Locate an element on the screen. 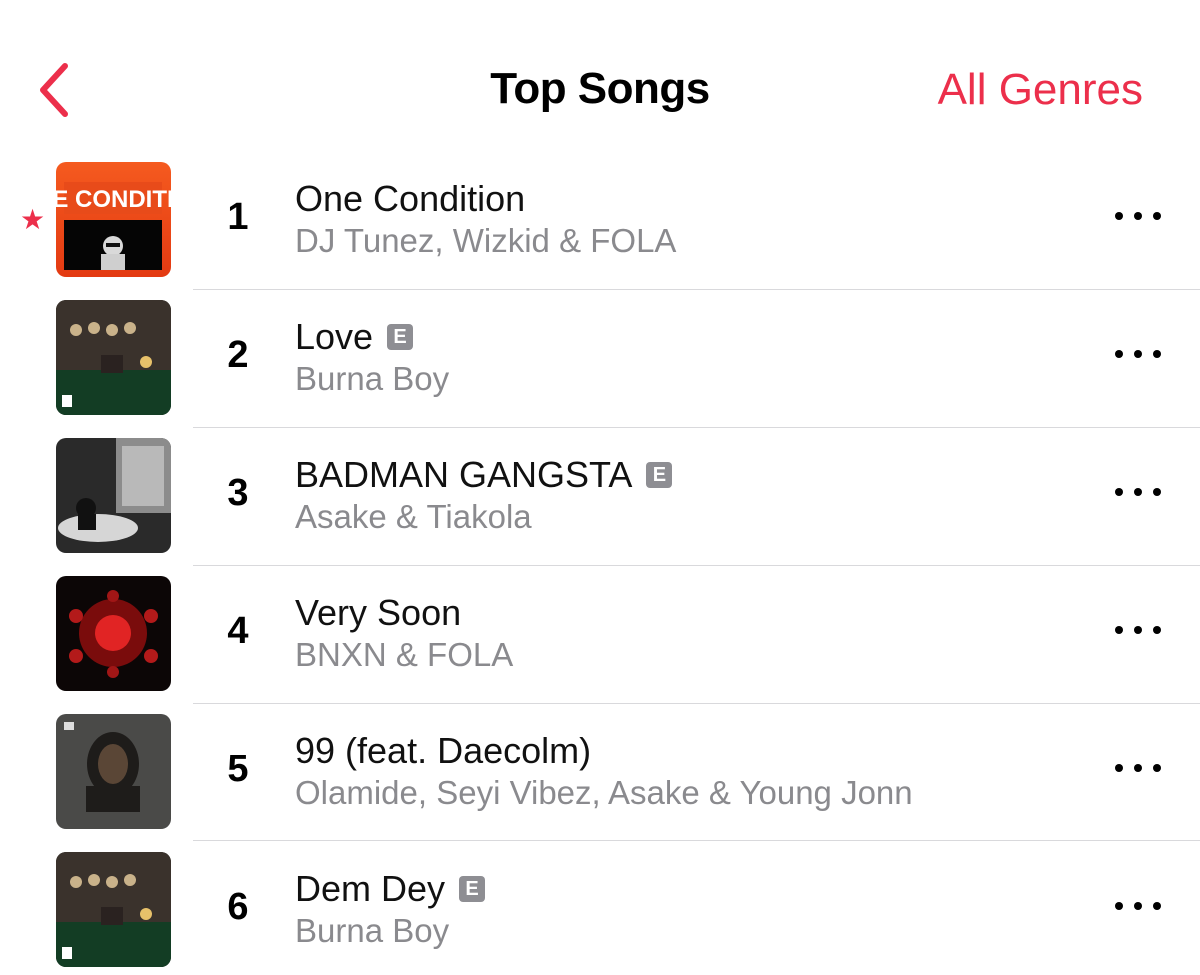 The width and height of the screenshot is (1200, 975). chart-rank: 4 is located at coordinates (238, 631).